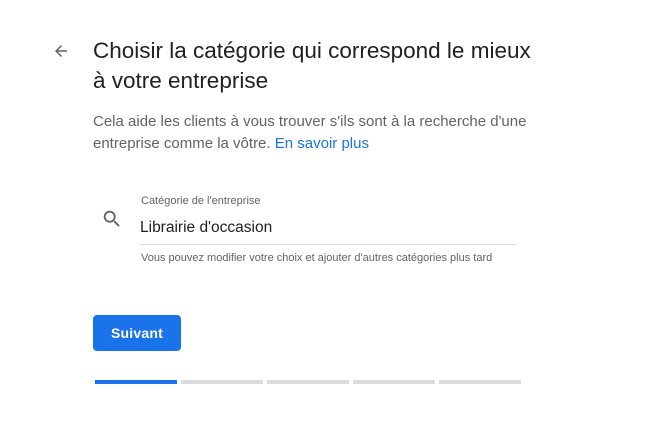  What do you see at coordinates (112, 219) in the screenshot?
I see `search-icon` at bounding box center [112, 219].